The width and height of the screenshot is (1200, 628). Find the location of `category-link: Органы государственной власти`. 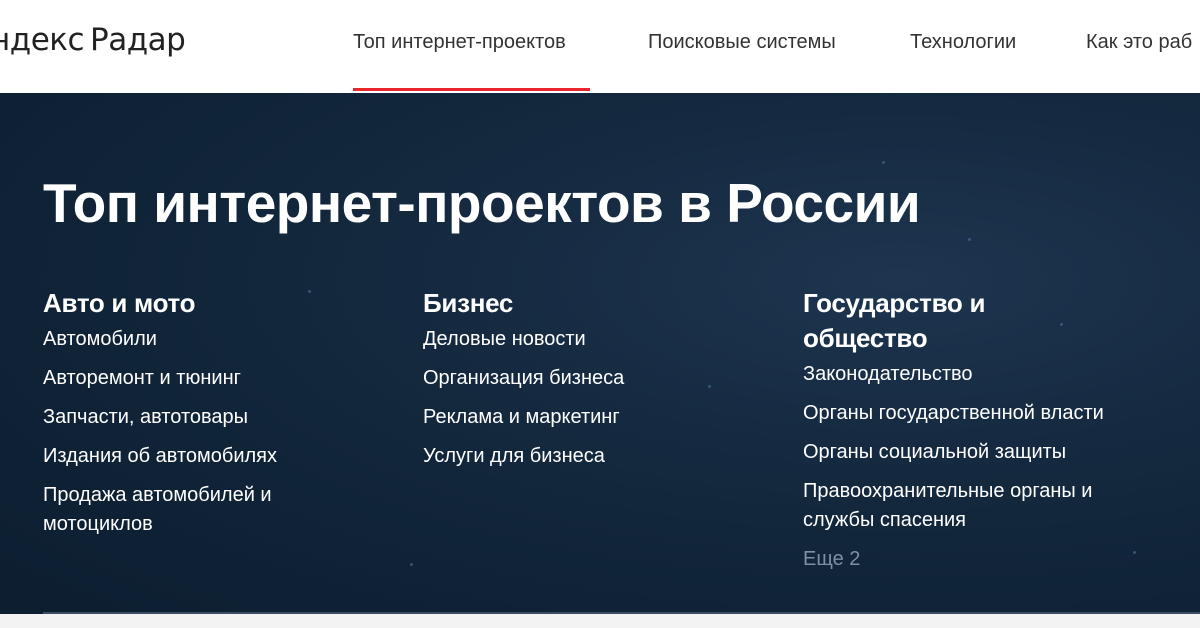

category-link: Органы государственной власти is located at coordinates (973, 413).